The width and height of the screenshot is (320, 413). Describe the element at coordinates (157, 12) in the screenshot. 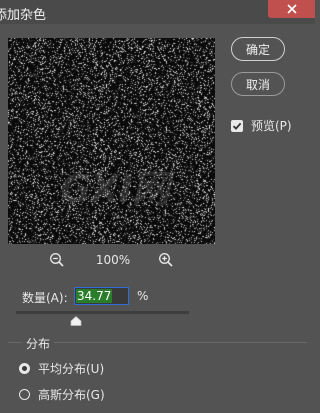

I see `title-bar: 添加杂色` at that location.